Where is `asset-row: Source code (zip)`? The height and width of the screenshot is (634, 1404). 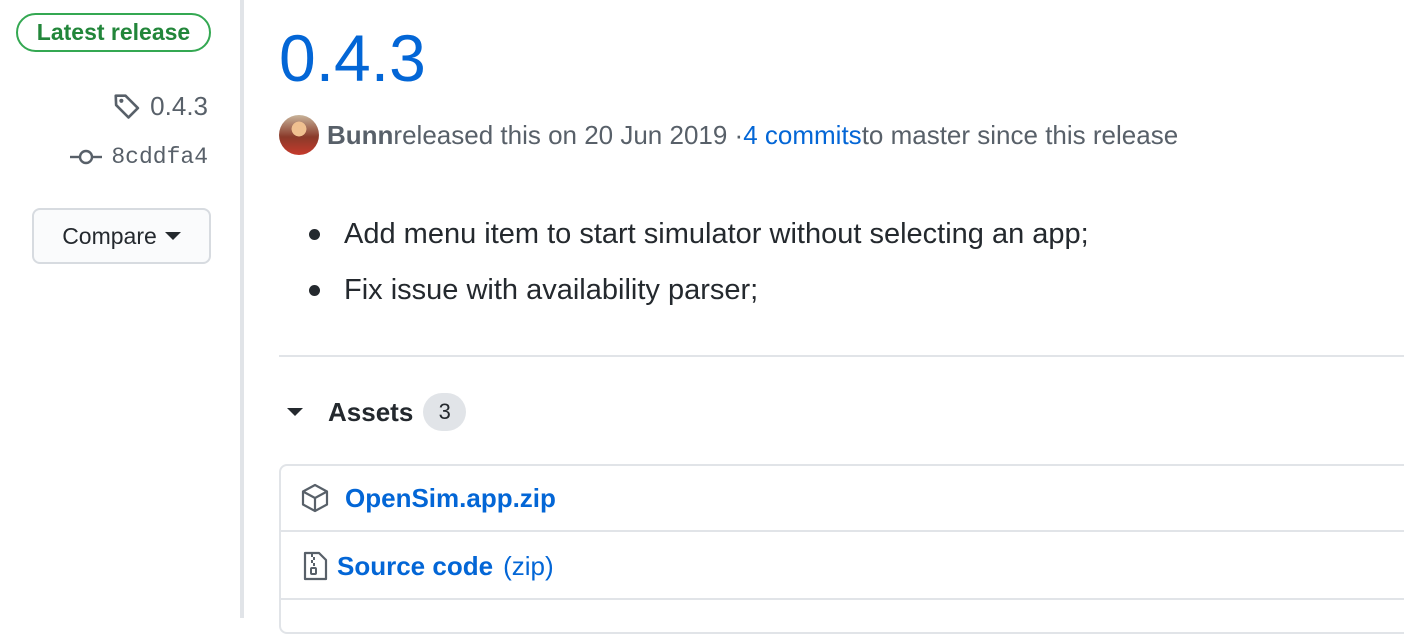
asset-row: Source code (zip) is located at coordinates (842, 567).